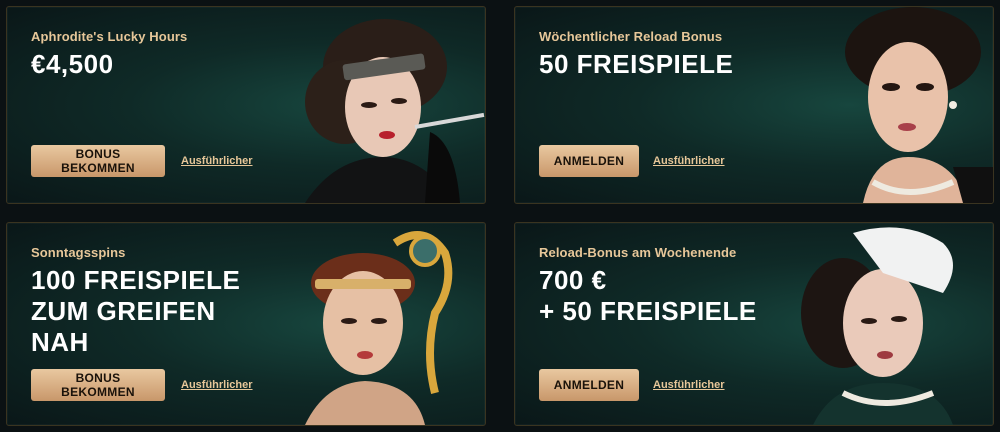 This screenshot has height=432, width=1000. Describe the element at coordinates (638, 252) in the screenshot. I see `card-subtitle: Reload-Bonus am Wochenende` at that location.